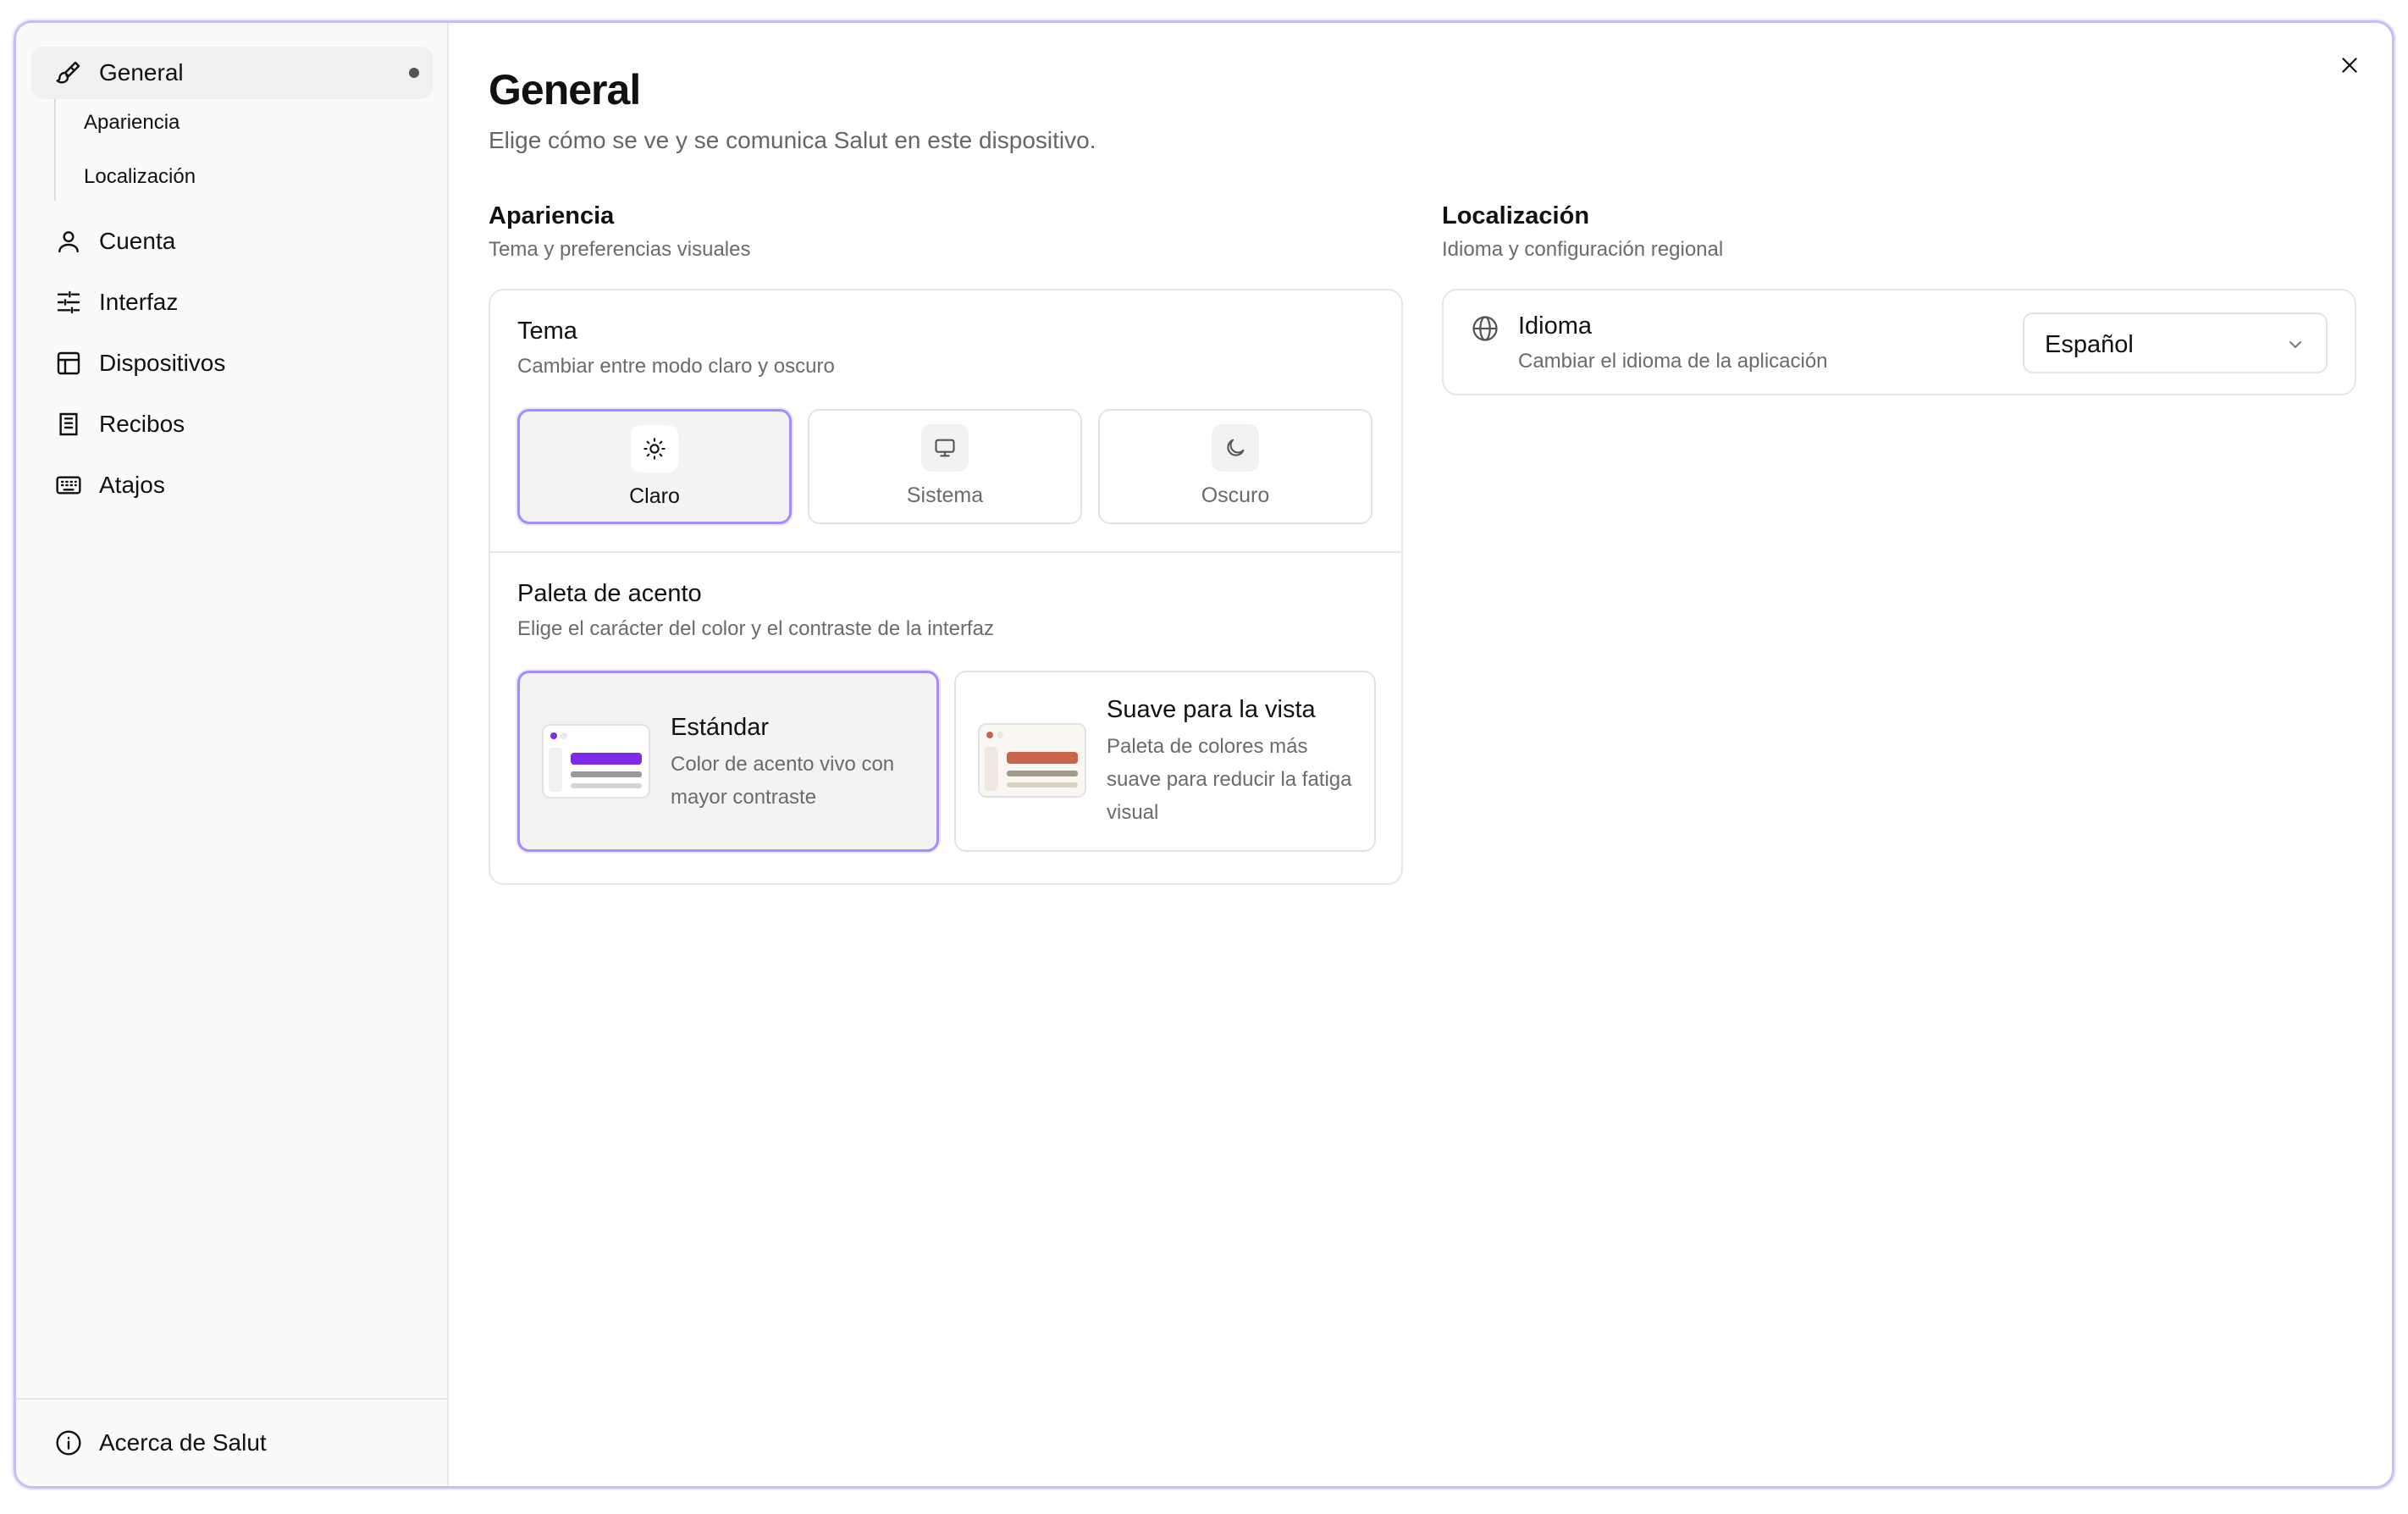 Image resolution: width=2408 pixels, height=1514 pixels. I want to click on about-label: Acerca de Salut, so click(183, 1442).